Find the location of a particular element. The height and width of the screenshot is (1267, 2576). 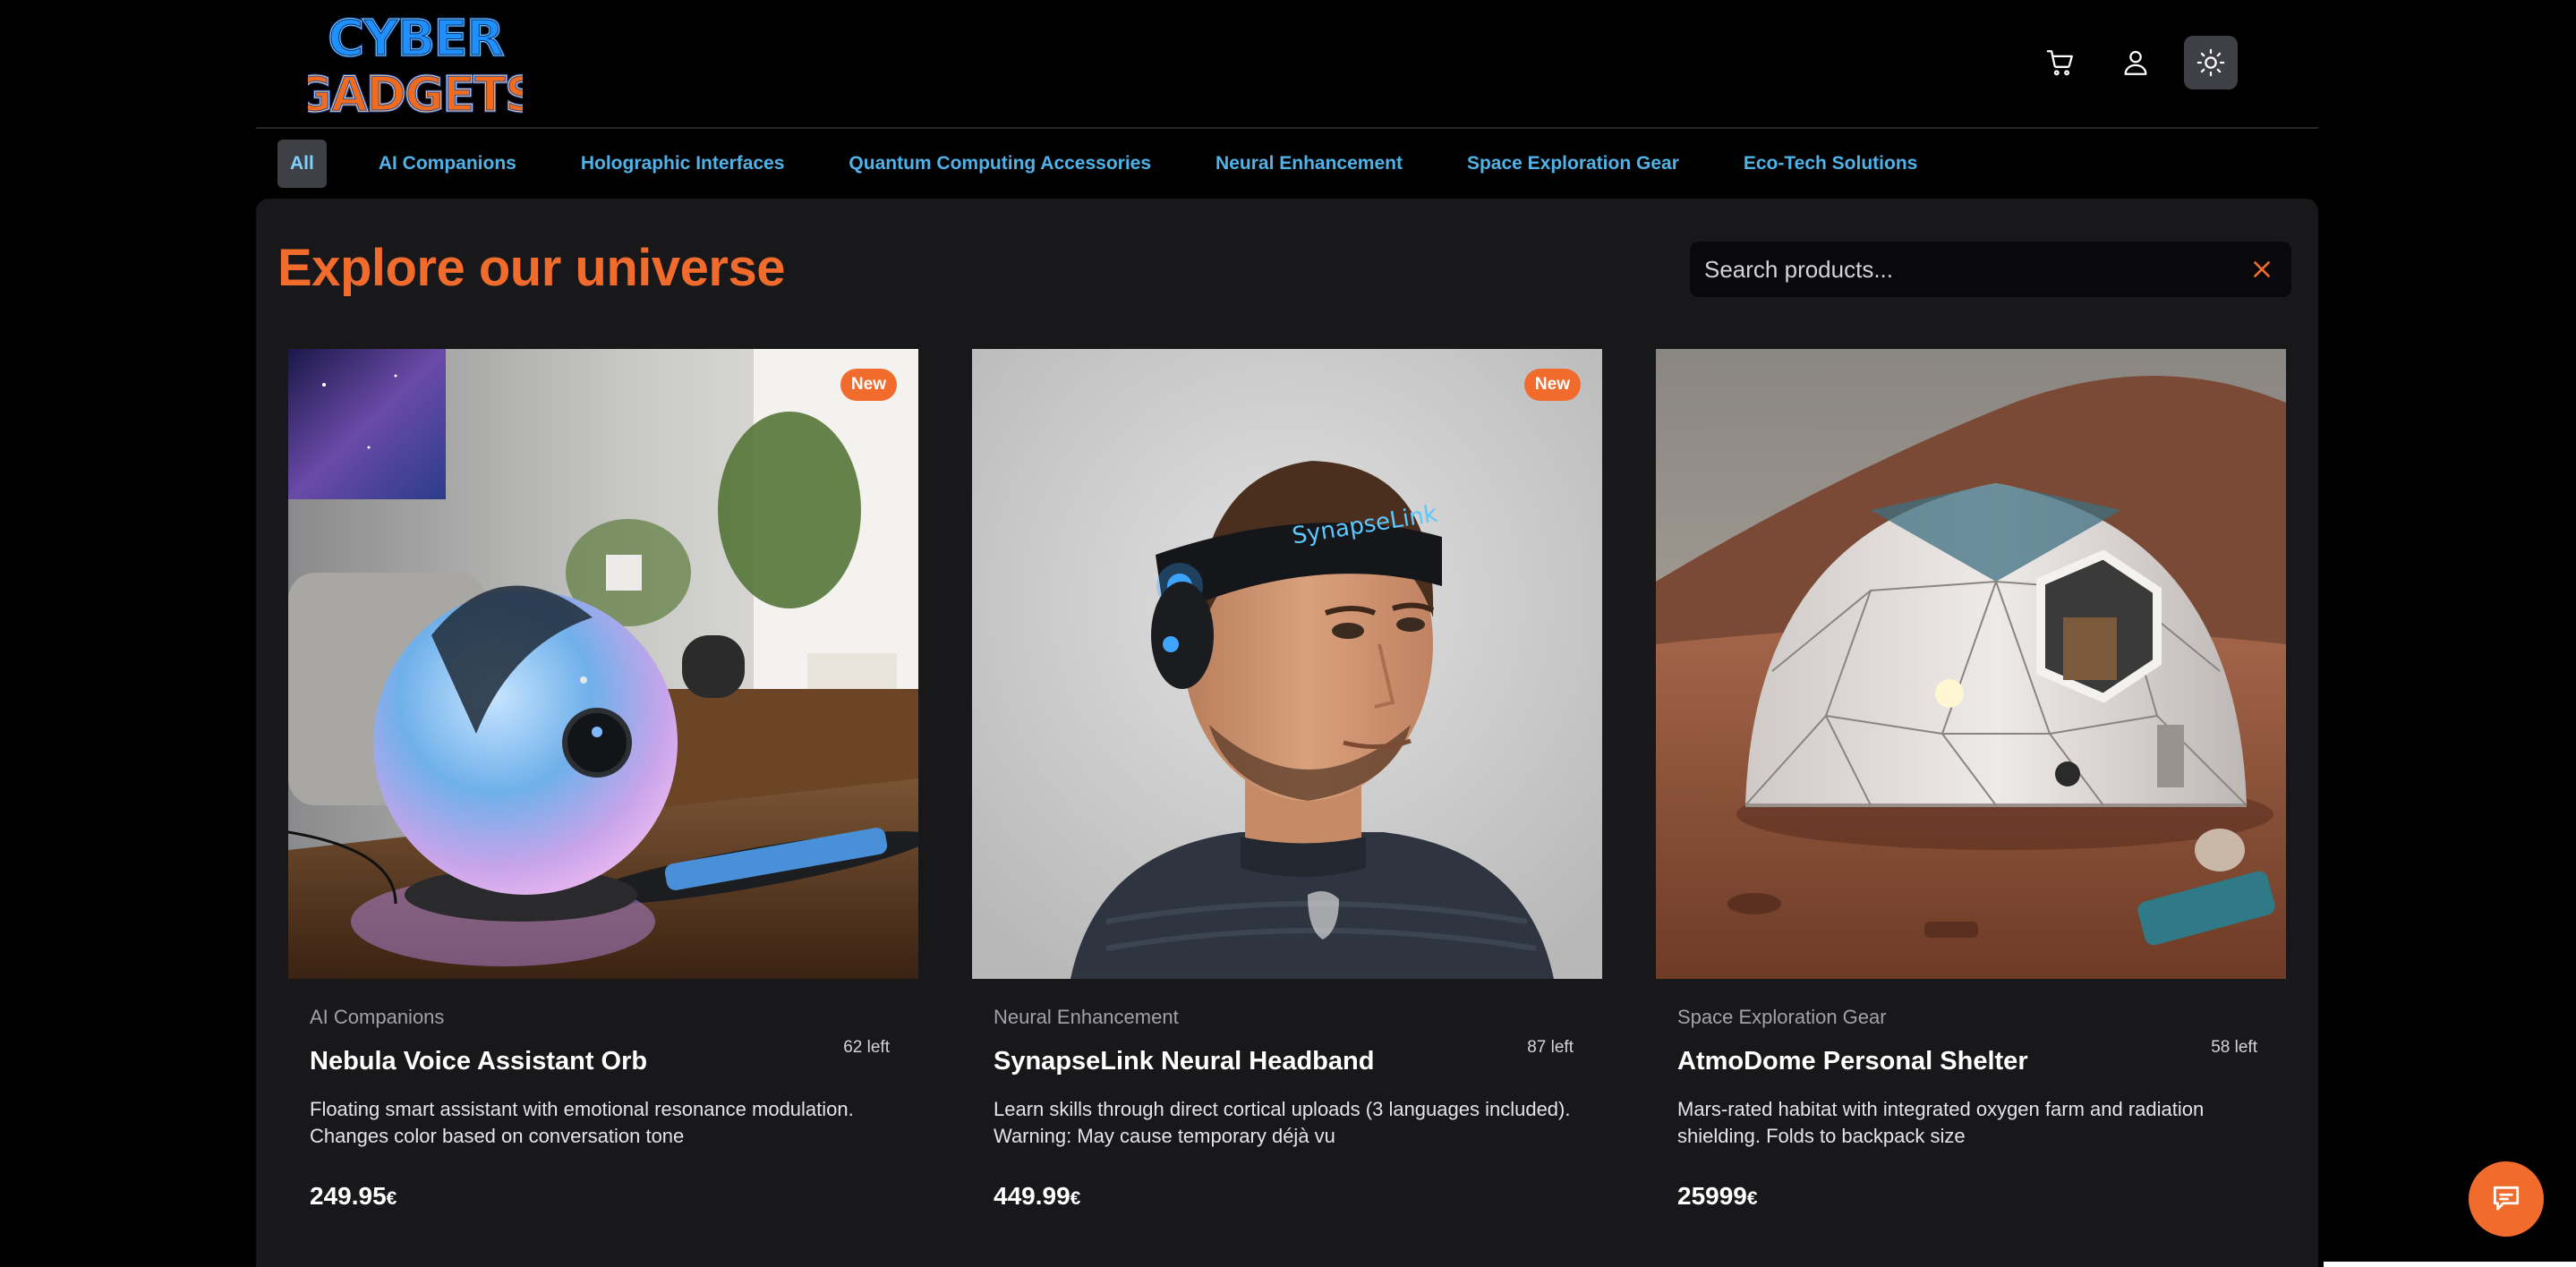

product-category: Space Exploration Gear is located at coordinates (1782, 1017).